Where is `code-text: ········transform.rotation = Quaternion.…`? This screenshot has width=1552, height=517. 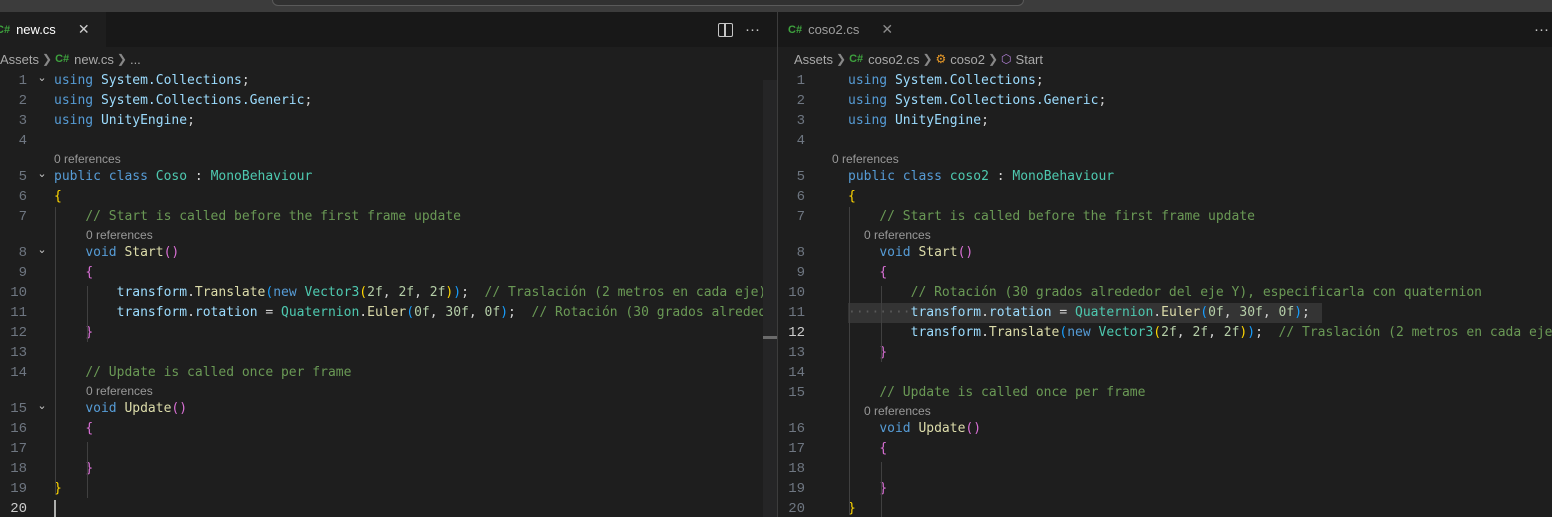 code-text: ········transform.rotation = Quaternion.… is located at coordinates (1079, 313).